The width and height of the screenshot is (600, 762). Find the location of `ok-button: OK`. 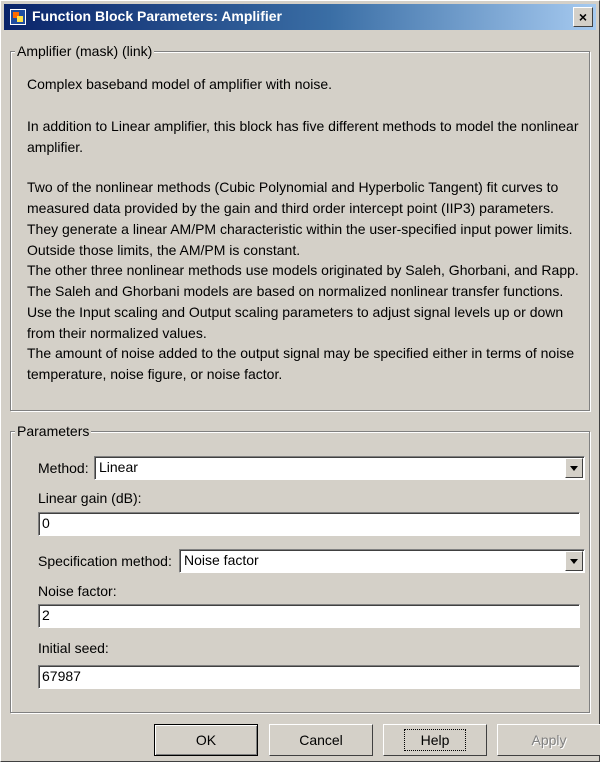

ok-button: OK is located at coordinates (206, 740).